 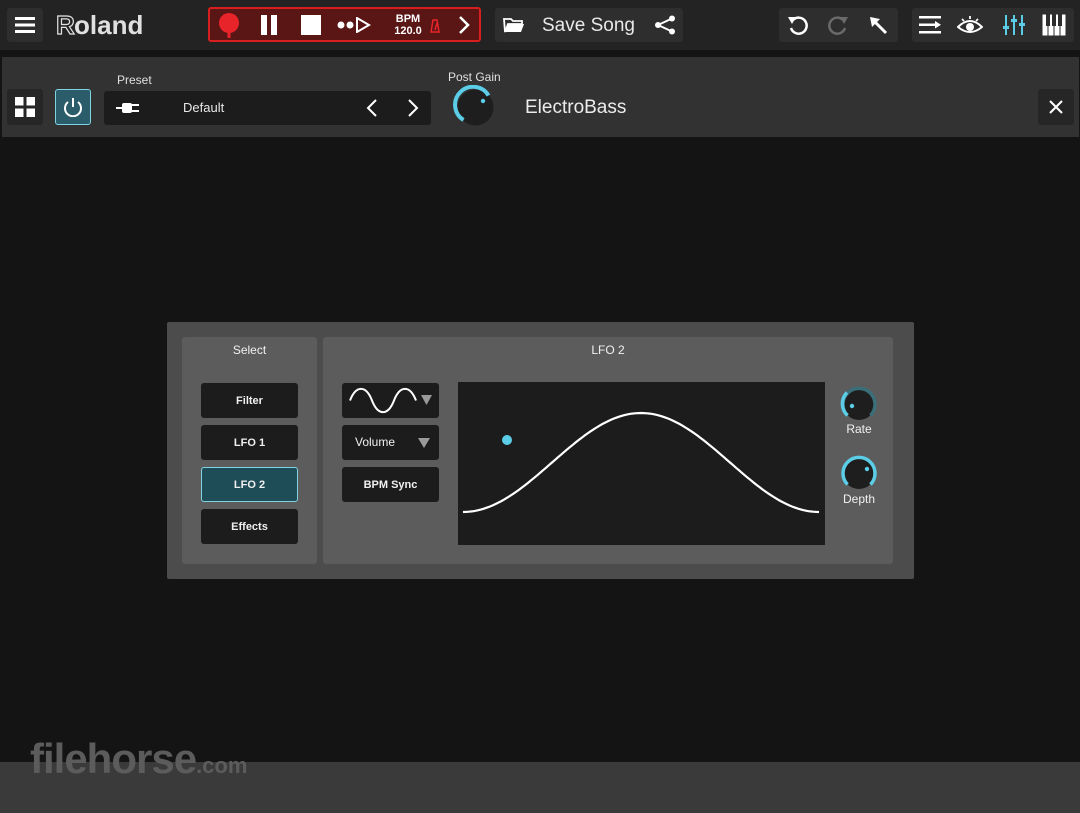 What do you see at coordinates (383, 400) in the screenshot?
I see `sine-wave-icon` at bounding box center [383, 400].